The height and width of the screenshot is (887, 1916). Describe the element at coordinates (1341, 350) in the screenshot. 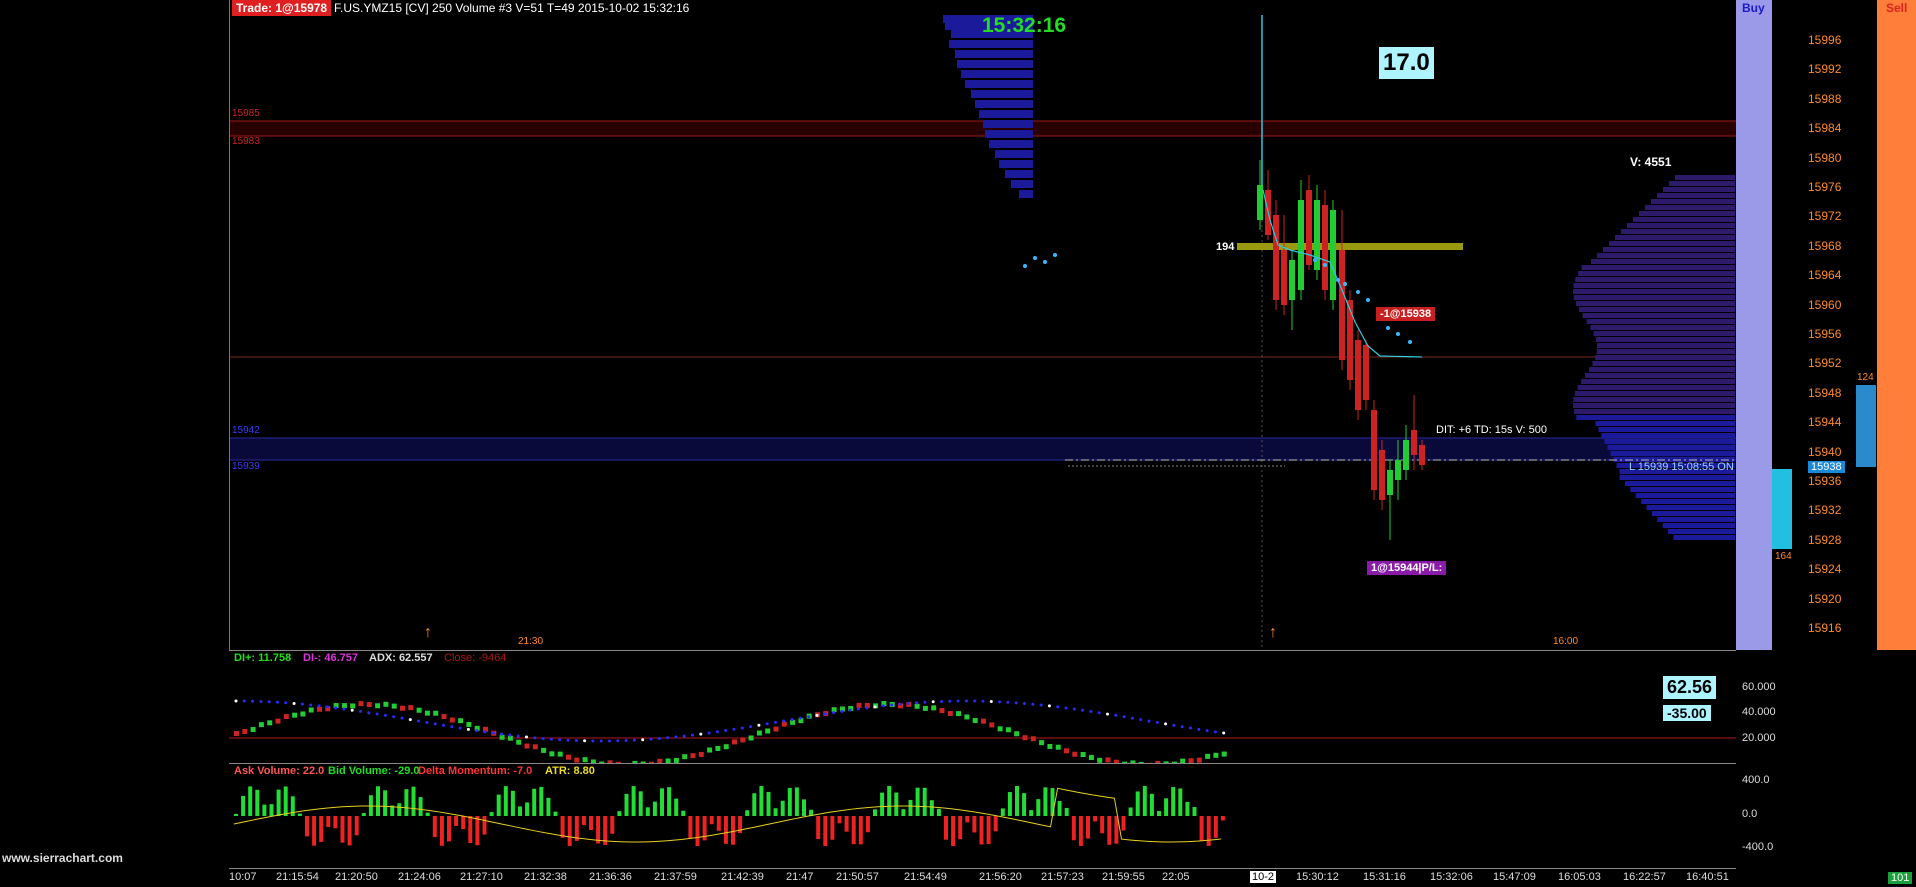

I see `candles` at that location.